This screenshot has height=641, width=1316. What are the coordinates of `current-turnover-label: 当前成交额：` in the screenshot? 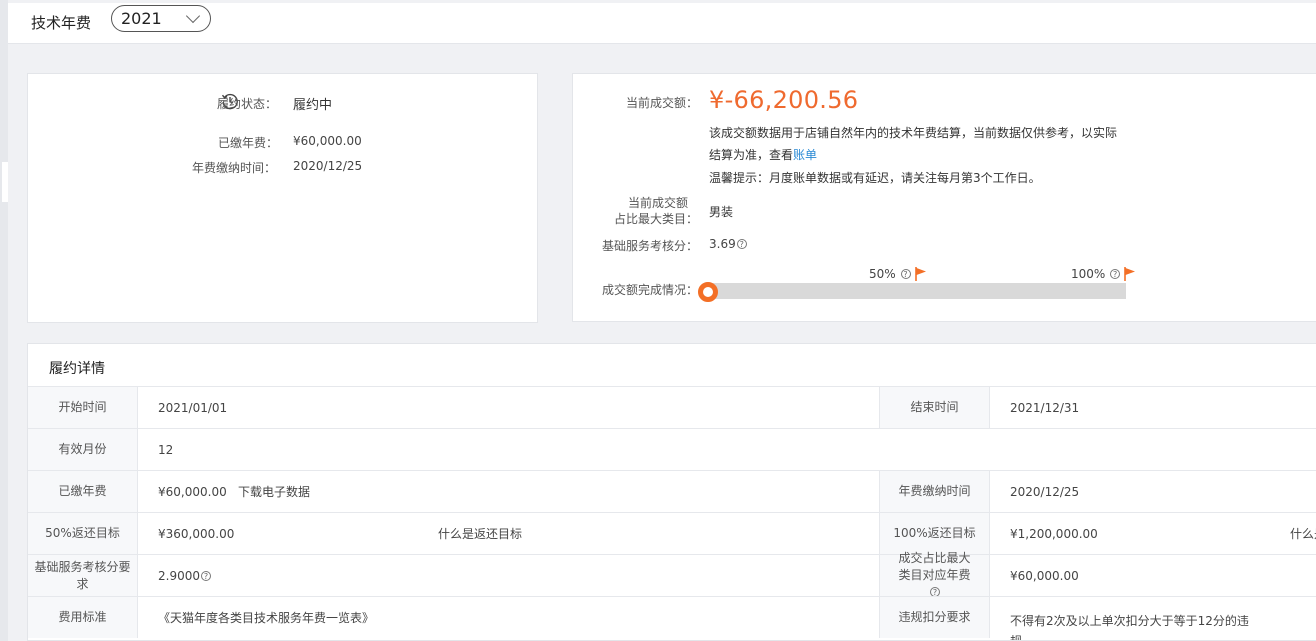 It's located at (662, 103).